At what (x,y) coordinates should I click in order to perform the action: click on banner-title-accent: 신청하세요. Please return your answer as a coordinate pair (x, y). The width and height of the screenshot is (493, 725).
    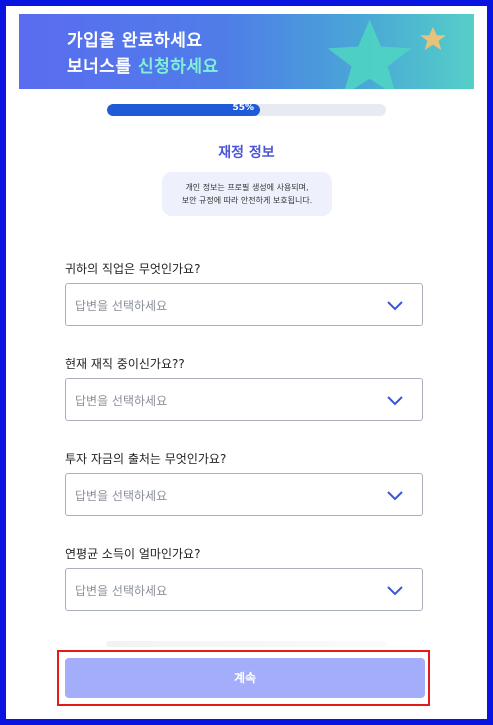
    Looking at the image, I should click on (178, 67).